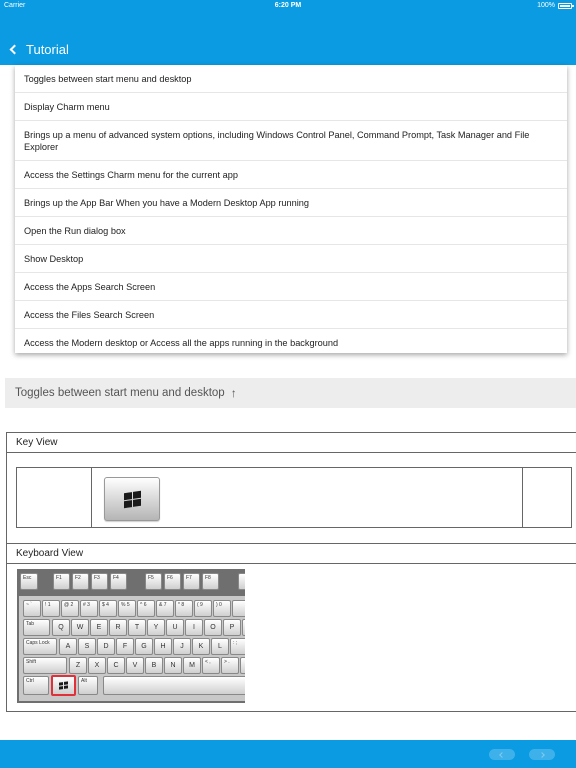 This screenshot has height=768, width=576. I want to click on navigation-bar: Tutorial, so click(288, 38).